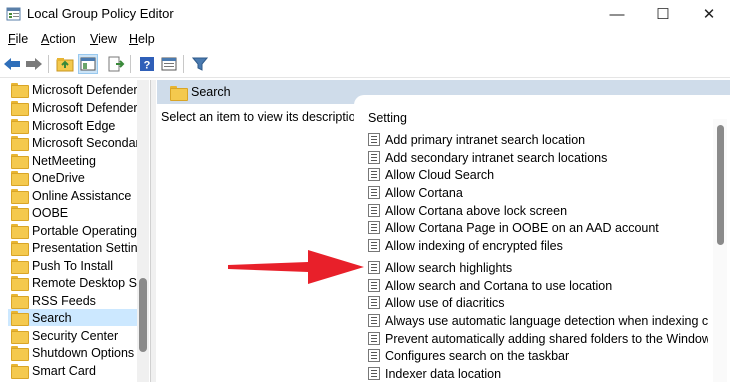 The image size is (730, 382). What do you see at coordinates (538, 174) in the screenshot?
I see `setting-row: Allow Cloud Search` at bounding box center [538, 174].